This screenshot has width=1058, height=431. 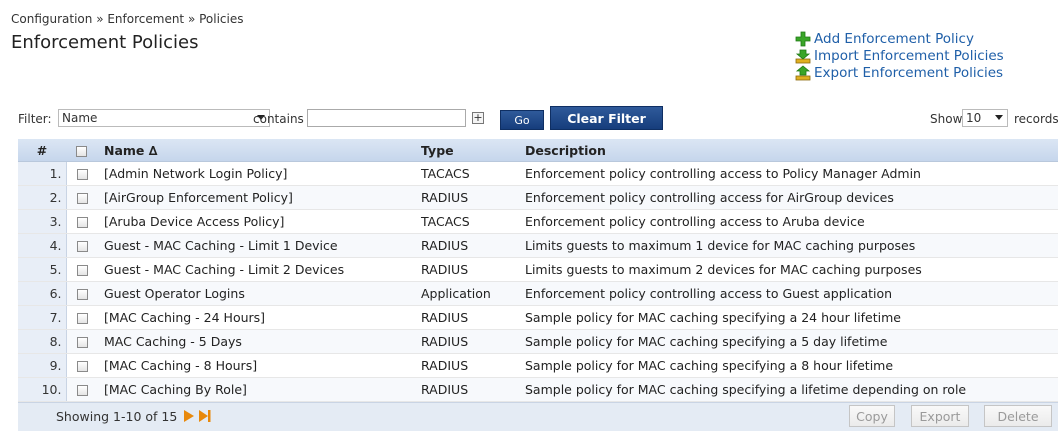 What do you see at coordinates (262, 173) in the screenshot?
I see `policy-name: [Admin Network Login Policy]` at bounding box center [262, 173].